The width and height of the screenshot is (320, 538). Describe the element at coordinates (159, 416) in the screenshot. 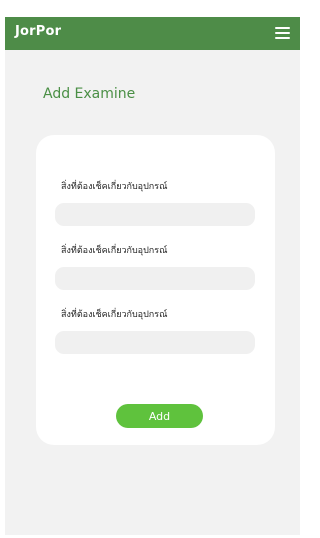

I see `add-button: Add` at that location.